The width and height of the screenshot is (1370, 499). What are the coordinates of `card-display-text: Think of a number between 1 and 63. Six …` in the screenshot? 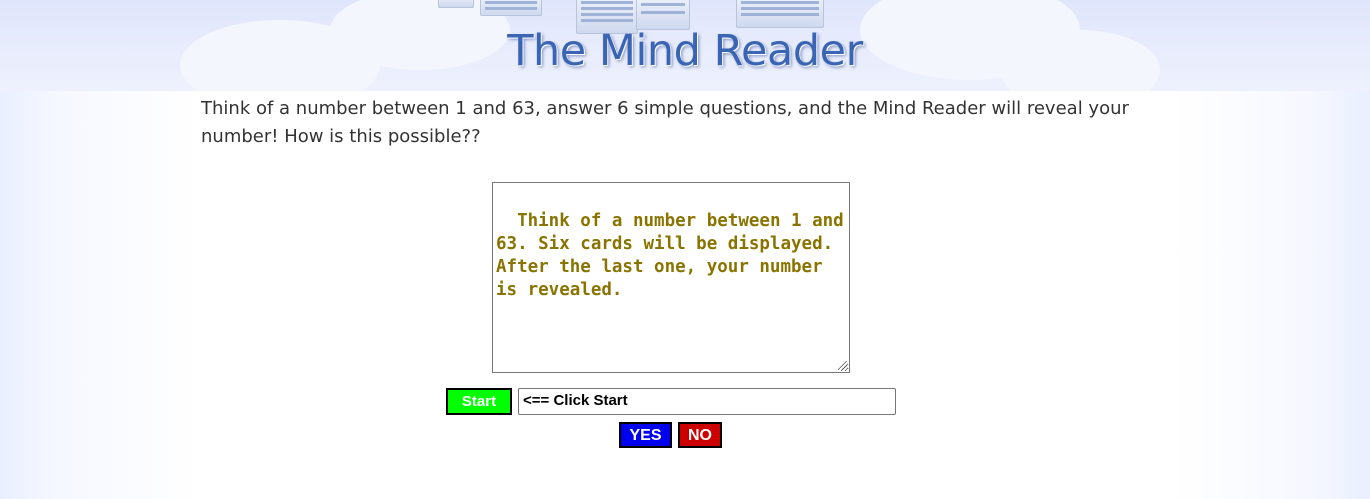 It's located at (670, 255).